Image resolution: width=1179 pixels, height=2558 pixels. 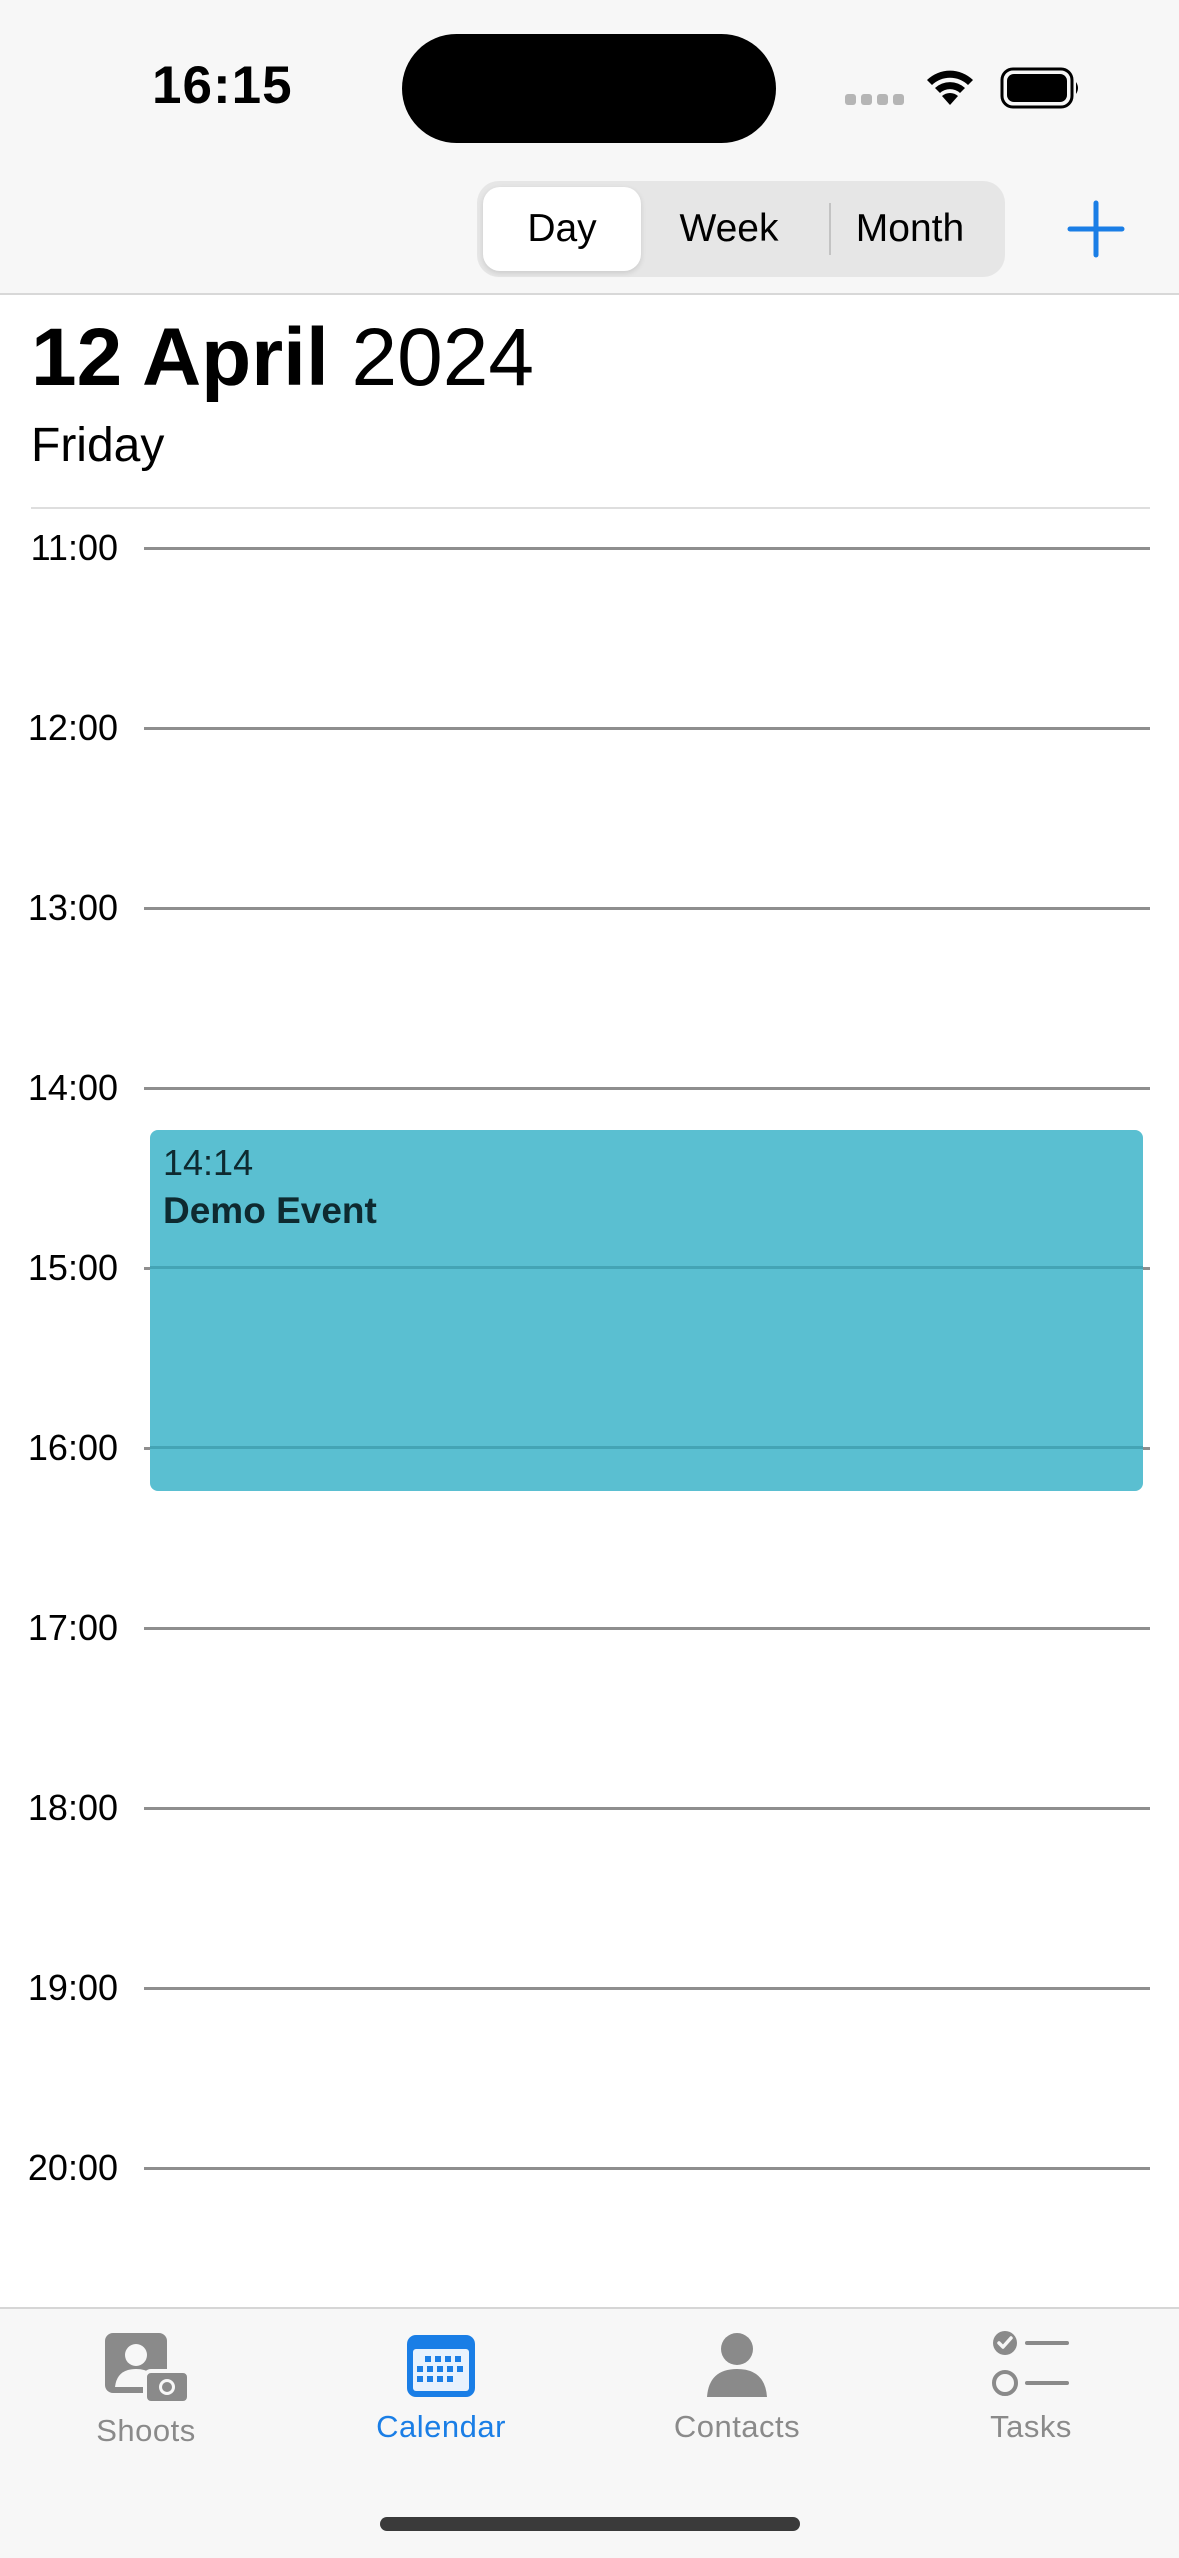 What do you see at coordinates (646, 1310) in the screenshot?
I see `event-block: 14:14 Demo Event` at bounding box center [646, 1310].